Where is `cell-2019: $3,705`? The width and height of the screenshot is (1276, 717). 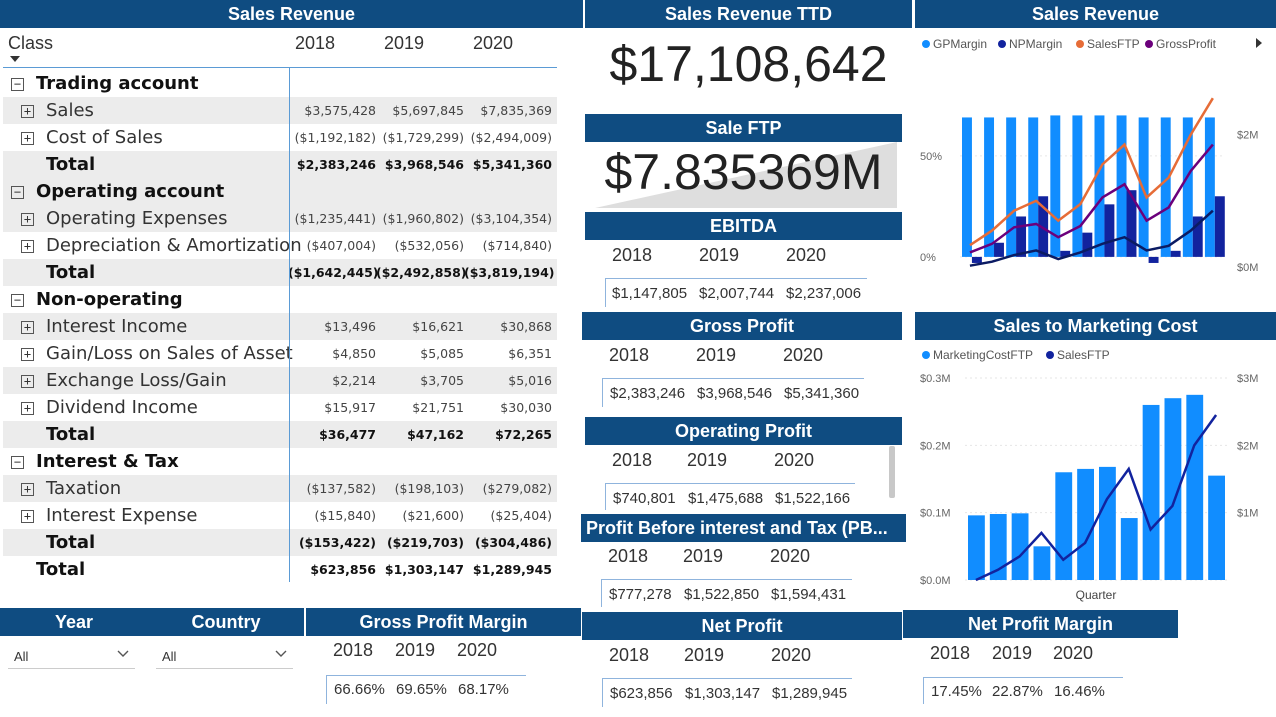 cell-2019: $3,705 is located at coordinates (442, 380).